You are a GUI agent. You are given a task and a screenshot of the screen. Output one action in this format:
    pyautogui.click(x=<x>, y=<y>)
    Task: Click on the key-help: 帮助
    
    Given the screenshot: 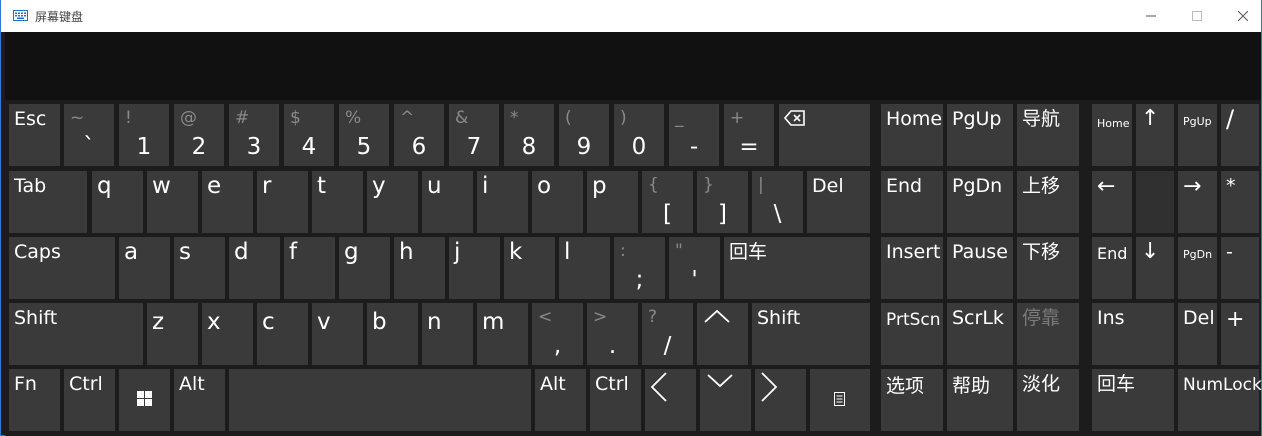 What is the action you would take?
    pyautogui.click(x=980, y=400)
    